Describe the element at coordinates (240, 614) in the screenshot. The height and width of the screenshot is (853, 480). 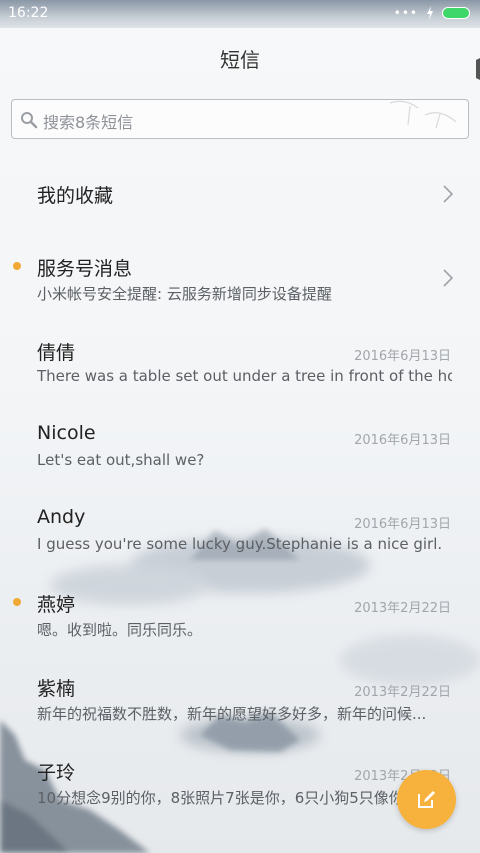
I see `conversation-row: 燕婷 2013年2月22日 嗯。收到啦。同乐同乐。` at that location.